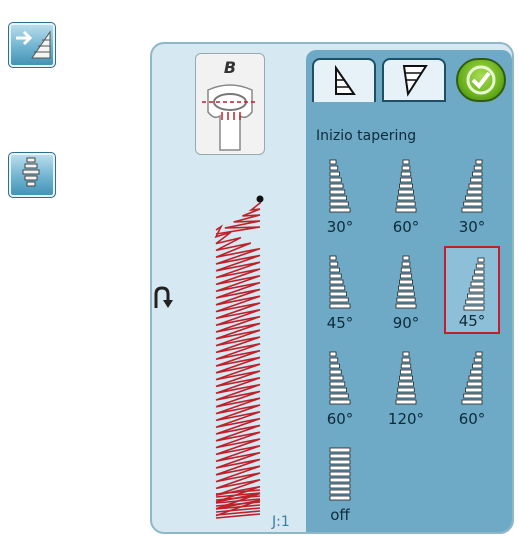  What do you see at coordinates (239, 357) in the screenshot?
I see `stitch-preview` at bounding box center [239, 357].